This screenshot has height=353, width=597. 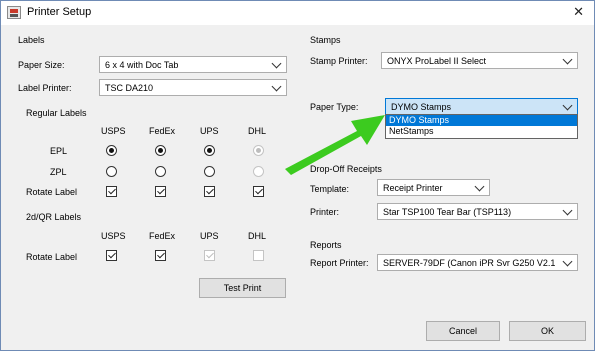 What do you see at coordinates (160, 150) in the screenshot?
I see `epl-fedex-radio` at bounding box center [160, 150].